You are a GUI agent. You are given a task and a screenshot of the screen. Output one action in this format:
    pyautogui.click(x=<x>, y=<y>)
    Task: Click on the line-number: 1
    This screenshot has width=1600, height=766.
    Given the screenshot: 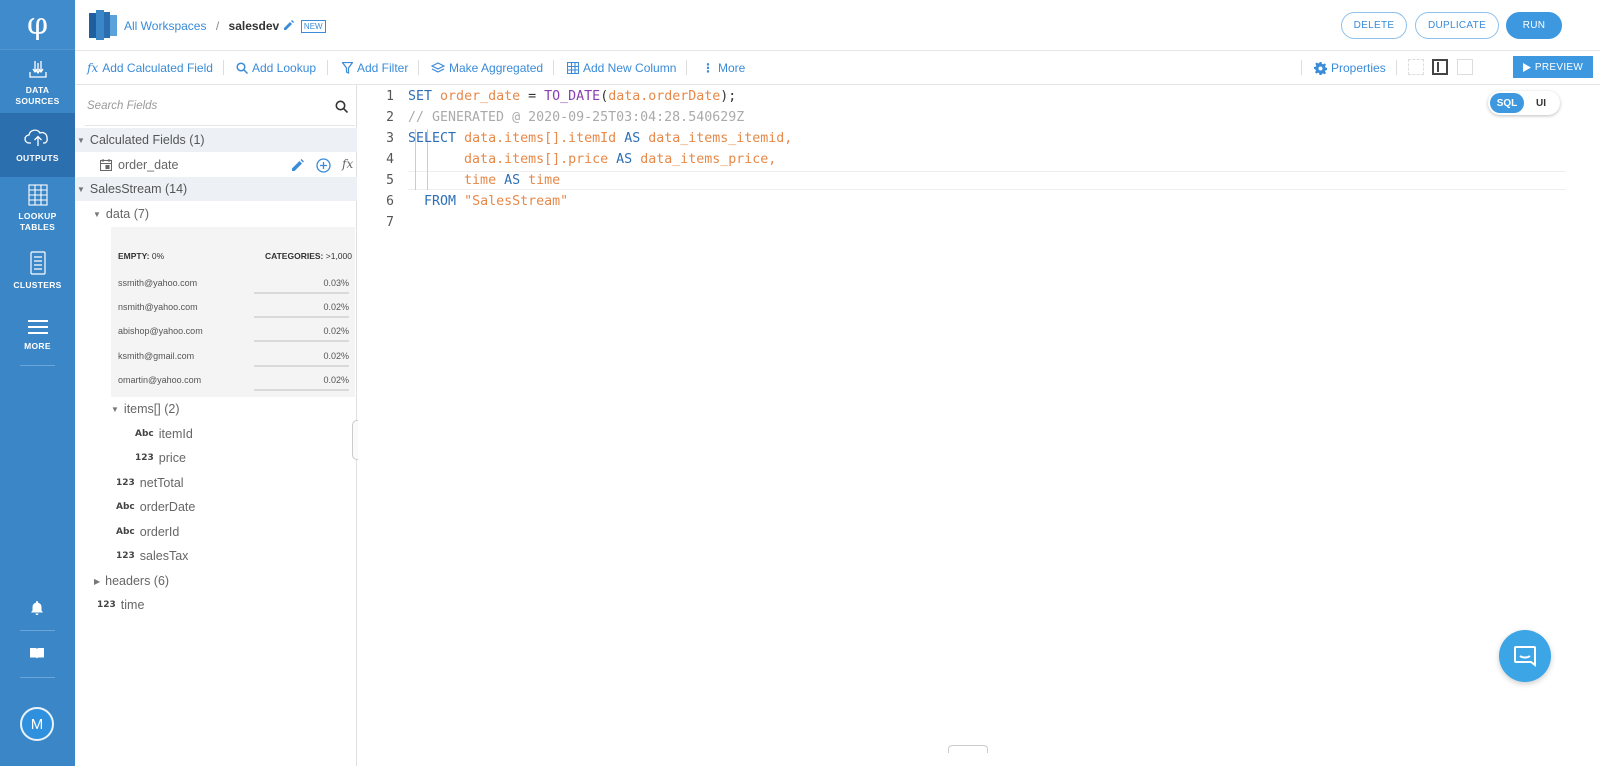 What is the action you would take?
    pyautogui.click(x=390, y=96)
    